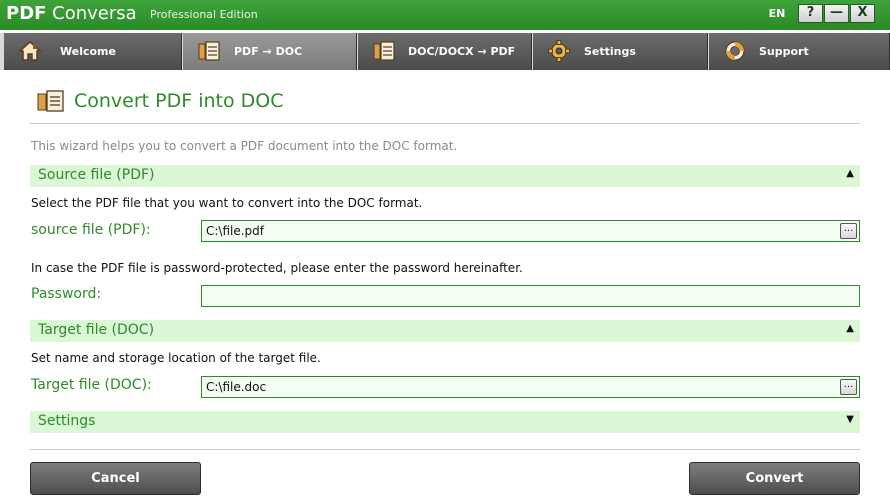 The width and height of the screenshot is (890, 500). What do you see at coordinates (91, 13) in the screenshot?
I see `app-title-name: Conversa` at bounding box center [91, 13].